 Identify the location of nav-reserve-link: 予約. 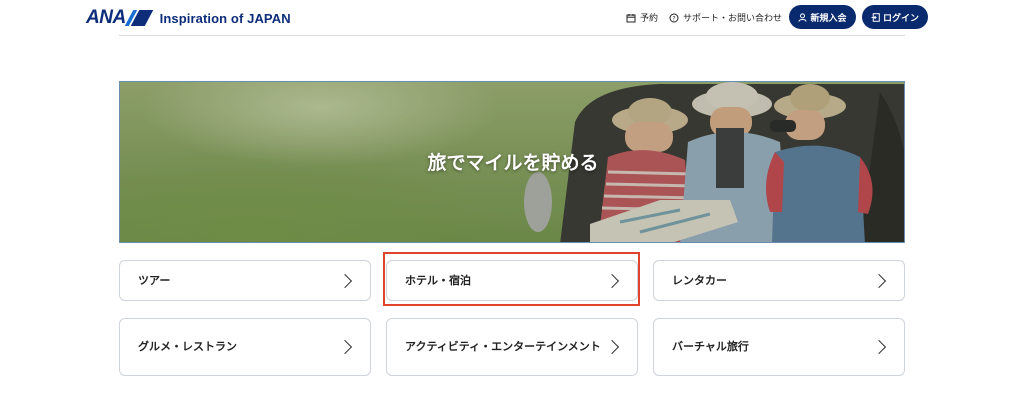
(642, 17).